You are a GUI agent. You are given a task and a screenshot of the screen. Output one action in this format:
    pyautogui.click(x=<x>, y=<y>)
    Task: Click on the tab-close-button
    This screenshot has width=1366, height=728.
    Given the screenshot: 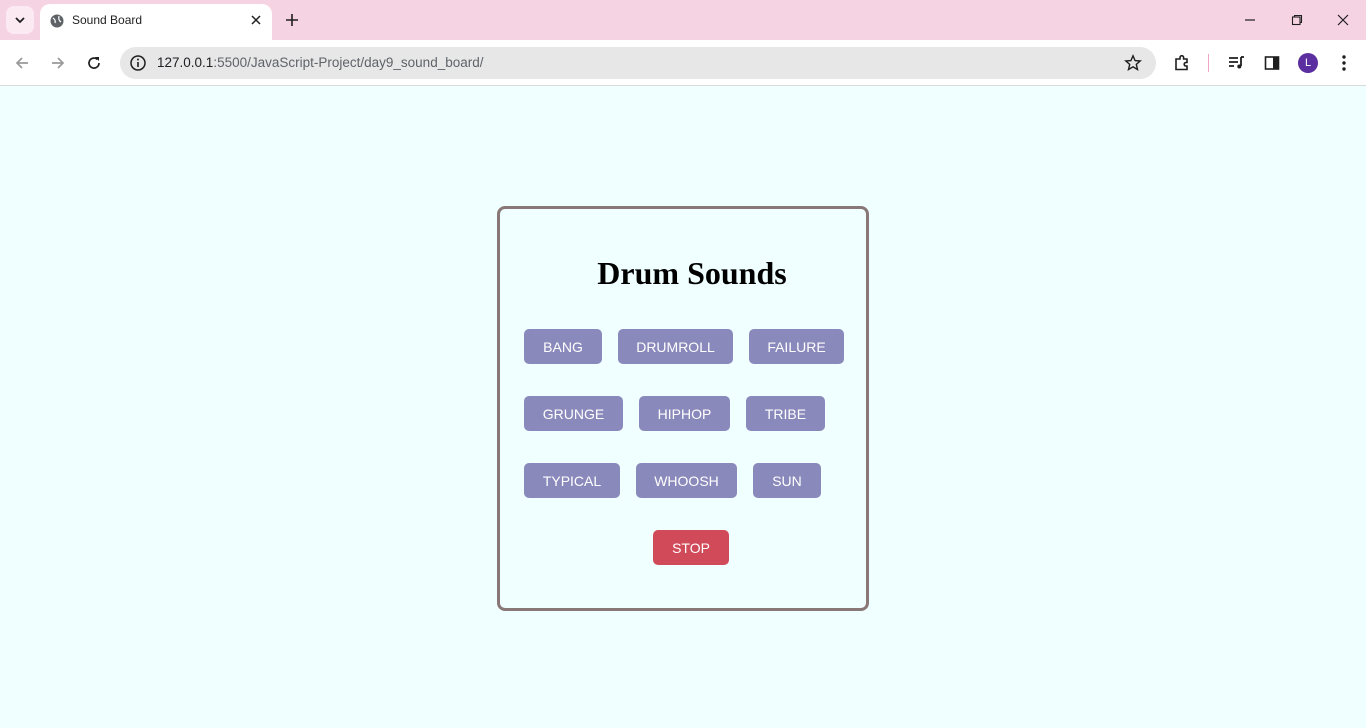 What is the action you would take?
    pyautogui.click(x=256, y=20)
    